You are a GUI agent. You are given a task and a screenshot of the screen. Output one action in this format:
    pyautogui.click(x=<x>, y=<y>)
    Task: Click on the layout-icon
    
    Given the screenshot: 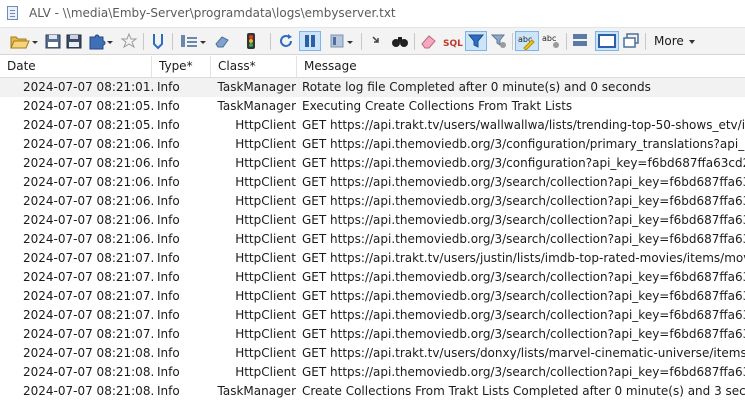 What is the action you would take?
    pyautogui.click(x=580, y=41)
    